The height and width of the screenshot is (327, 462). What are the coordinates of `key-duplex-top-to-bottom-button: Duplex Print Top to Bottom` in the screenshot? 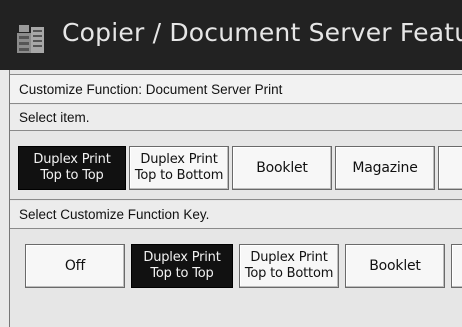 It's located at (289, 266).